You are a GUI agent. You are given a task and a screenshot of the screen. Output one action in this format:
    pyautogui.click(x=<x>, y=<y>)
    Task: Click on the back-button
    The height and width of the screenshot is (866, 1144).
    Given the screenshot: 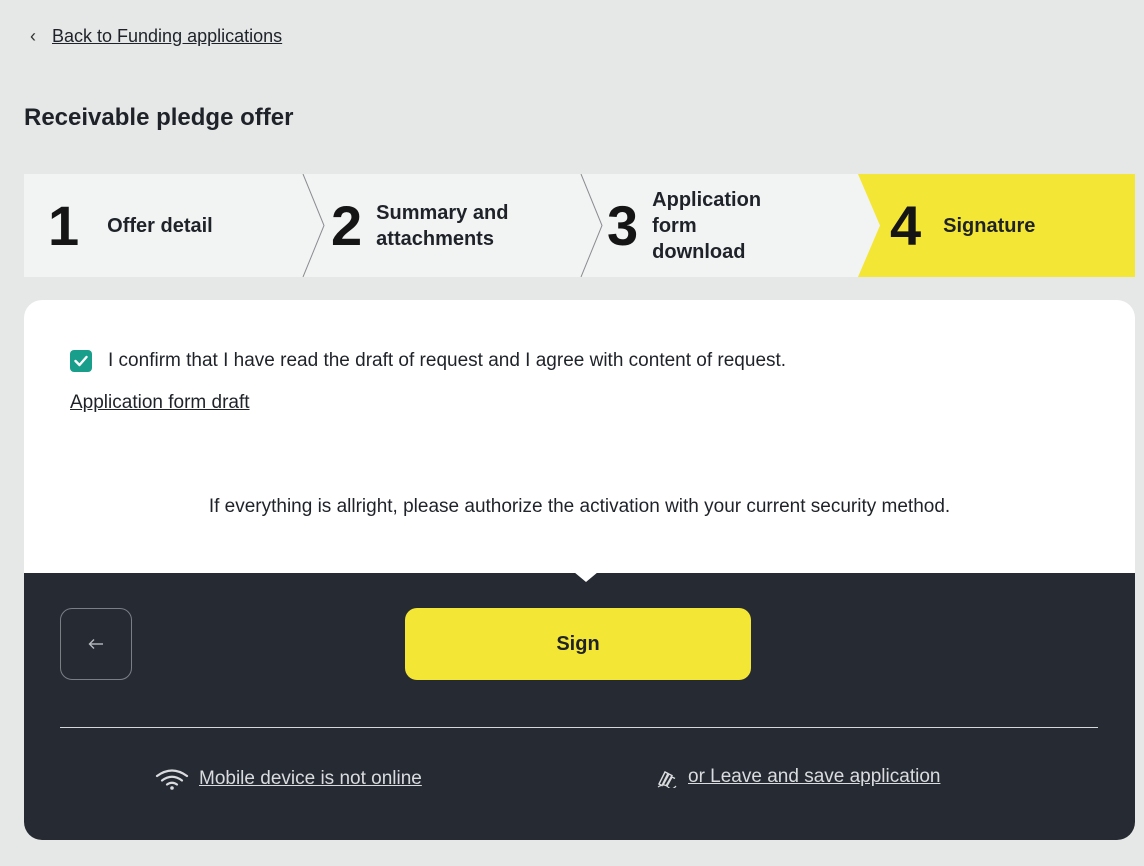 What is the action you would take?
    pyautogui.click(x=96, y=644)
    